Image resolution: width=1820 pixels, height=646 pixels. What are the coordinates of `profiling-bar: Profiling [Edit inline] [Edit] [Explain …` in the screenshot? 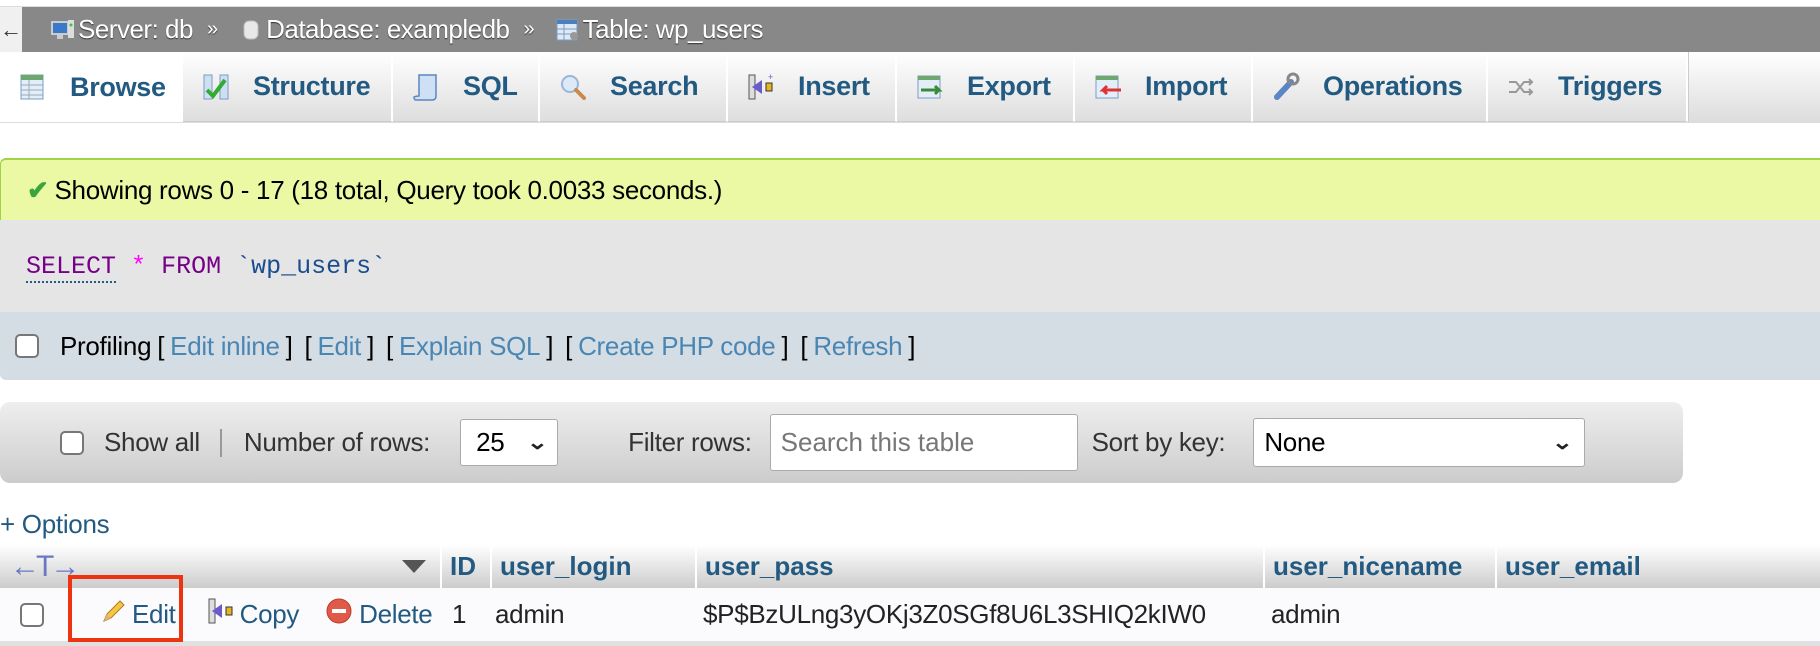 It's located at (910, 346).